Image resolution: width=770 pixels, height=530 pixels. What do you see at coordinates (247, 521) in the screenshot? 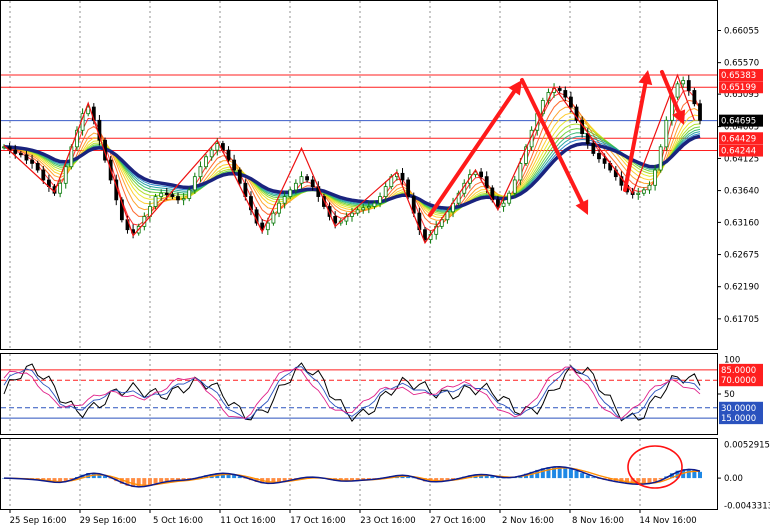
I see `x-tick-label: 11 Oct 16:00` at bounding box center [247, 521].